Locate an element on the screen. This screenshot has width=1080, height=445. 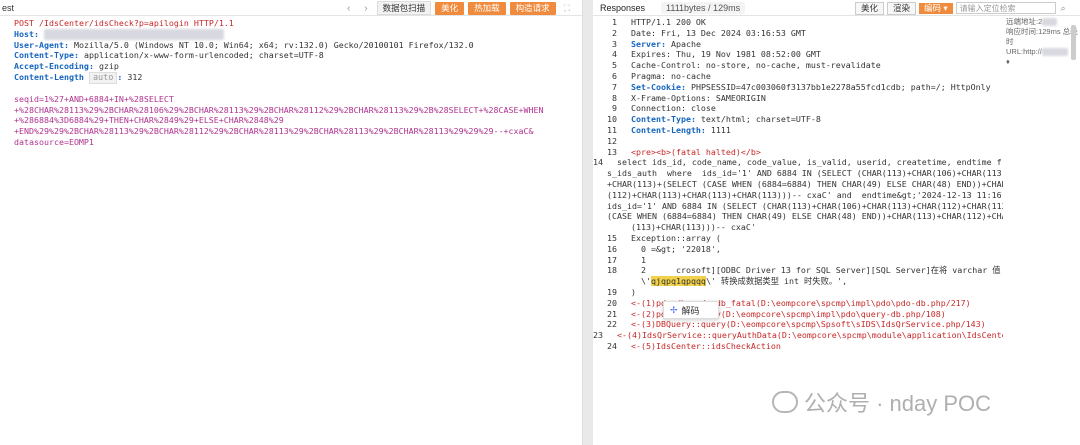
line-number: 1 is located at coordinates (614, 22).